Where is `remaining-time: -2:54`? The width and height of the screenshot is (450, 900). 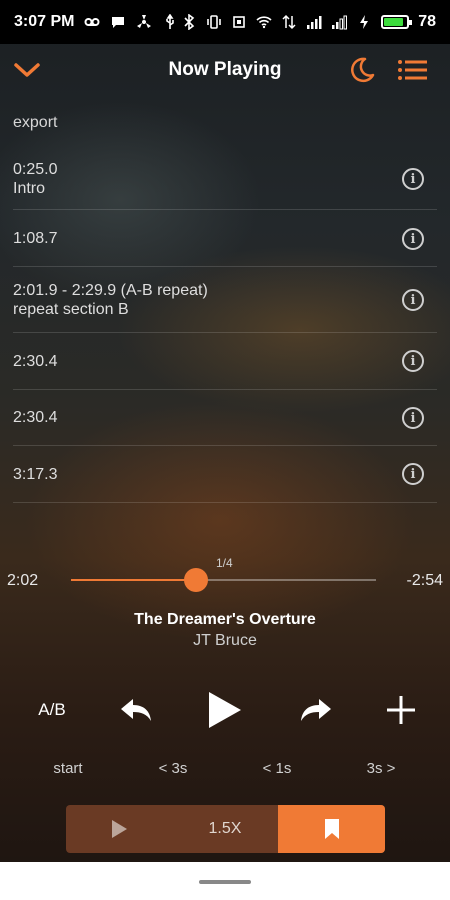 remaining-time: -2:54 is located at coordinates (424, 580).